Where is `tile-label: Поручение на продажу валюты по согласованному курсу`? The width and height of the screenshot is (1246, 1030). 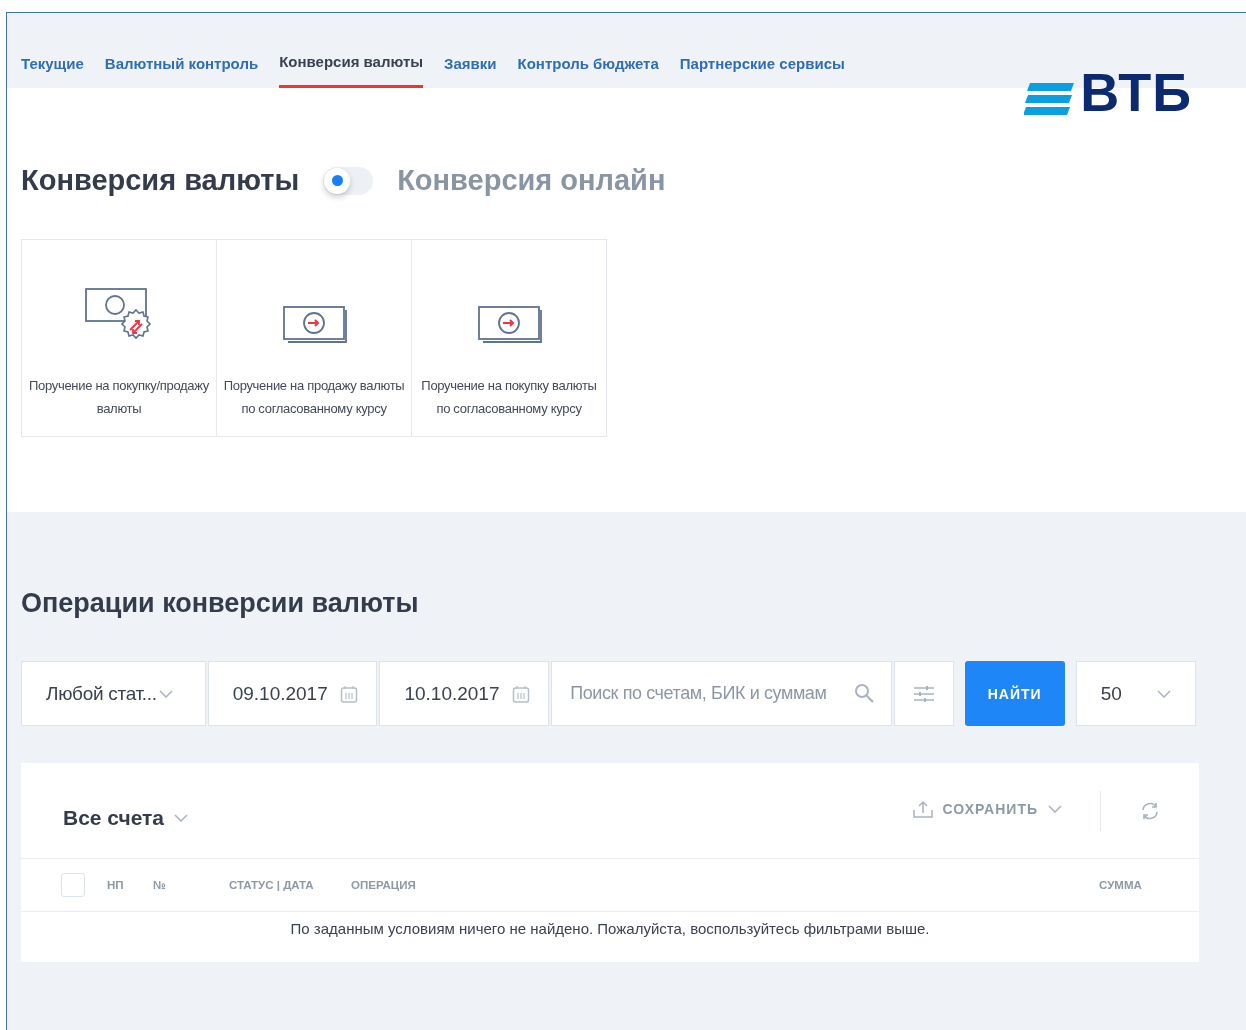
tile-label: Поручение на продажу валюты по согласованному курсу is located at coordinates (314, 397).